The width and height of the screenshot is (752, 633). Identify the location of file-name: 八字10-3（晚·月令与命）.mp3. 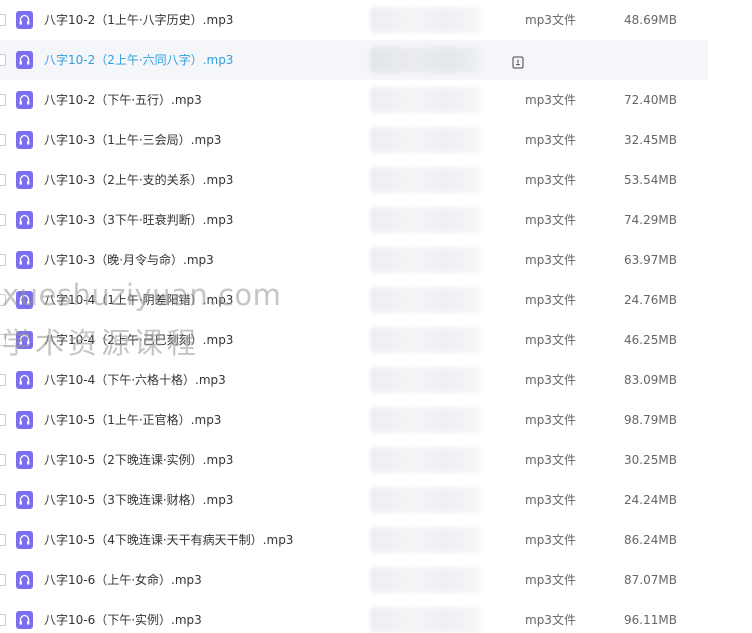
(129, 260).